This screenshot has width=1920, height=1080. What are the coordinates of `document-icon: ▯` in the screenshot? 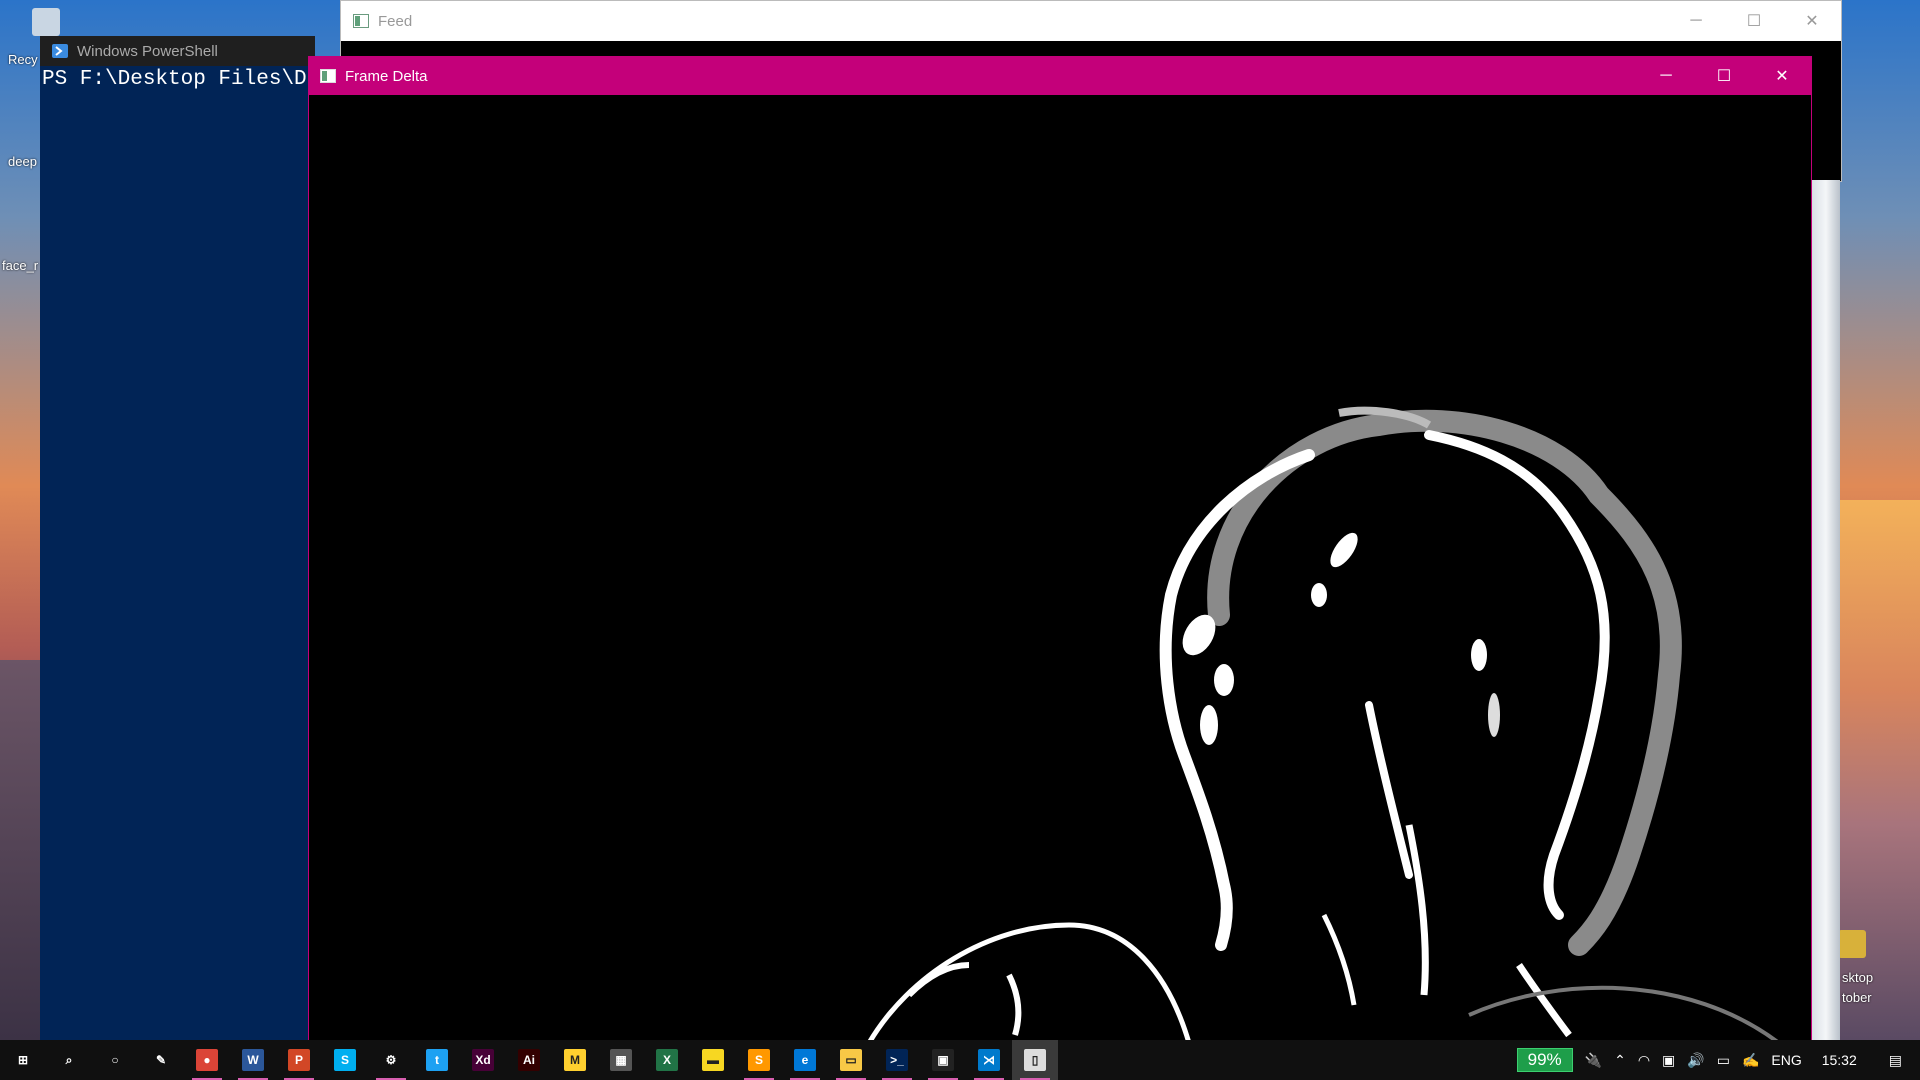 It's located at (1035, 1060).